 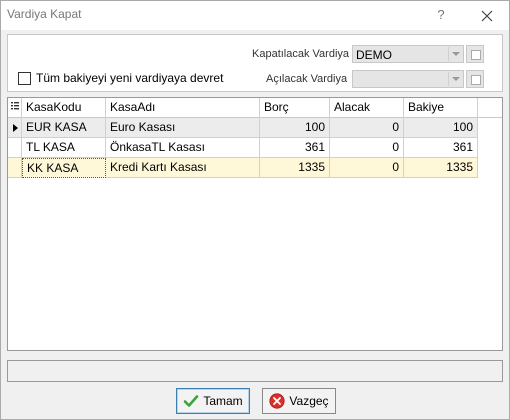 I want to click on acilacak-vardiya-combo, so click(x=408, y=79).